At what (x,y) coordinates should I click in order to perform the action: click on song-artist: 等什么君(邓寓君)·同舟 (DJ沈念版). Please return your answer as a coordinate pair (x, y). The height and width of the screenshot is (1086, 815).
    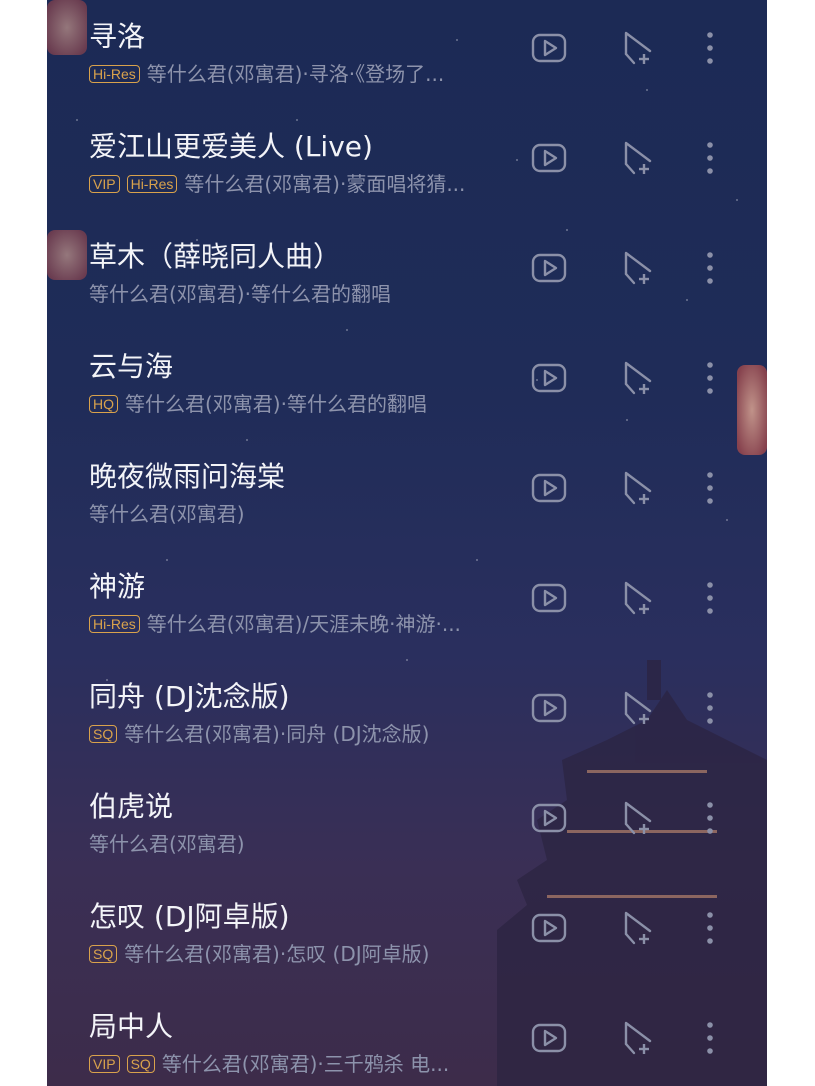
    Looking at the image, I should click on (277, 734).